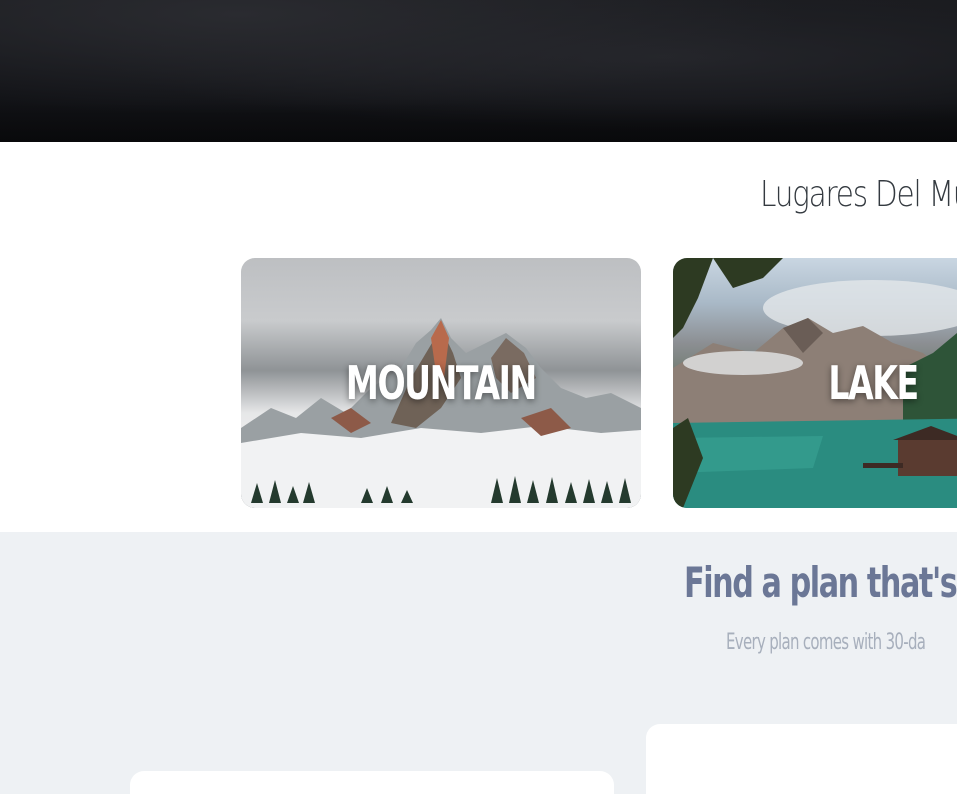 Image resolution: width=957 pixels, height=794 pixels. Describe the element at coordinates (826, 642) in the screenshot. I see `pricing-subtitle: Every plan comes with 30-da` at that location.